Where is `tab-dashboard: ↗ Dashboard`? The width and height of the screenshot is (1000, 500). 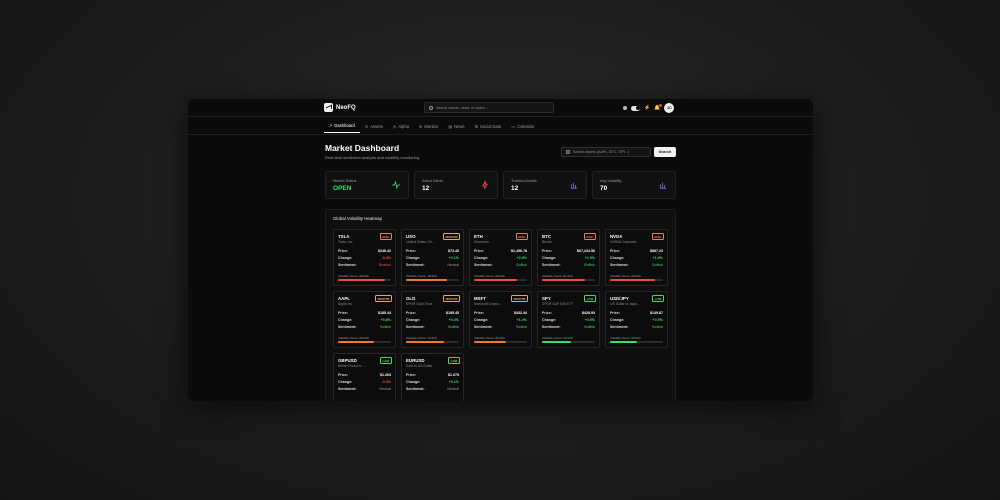
tab-dashboard: ↗ Dashboard is located at coordinates (342, 126).